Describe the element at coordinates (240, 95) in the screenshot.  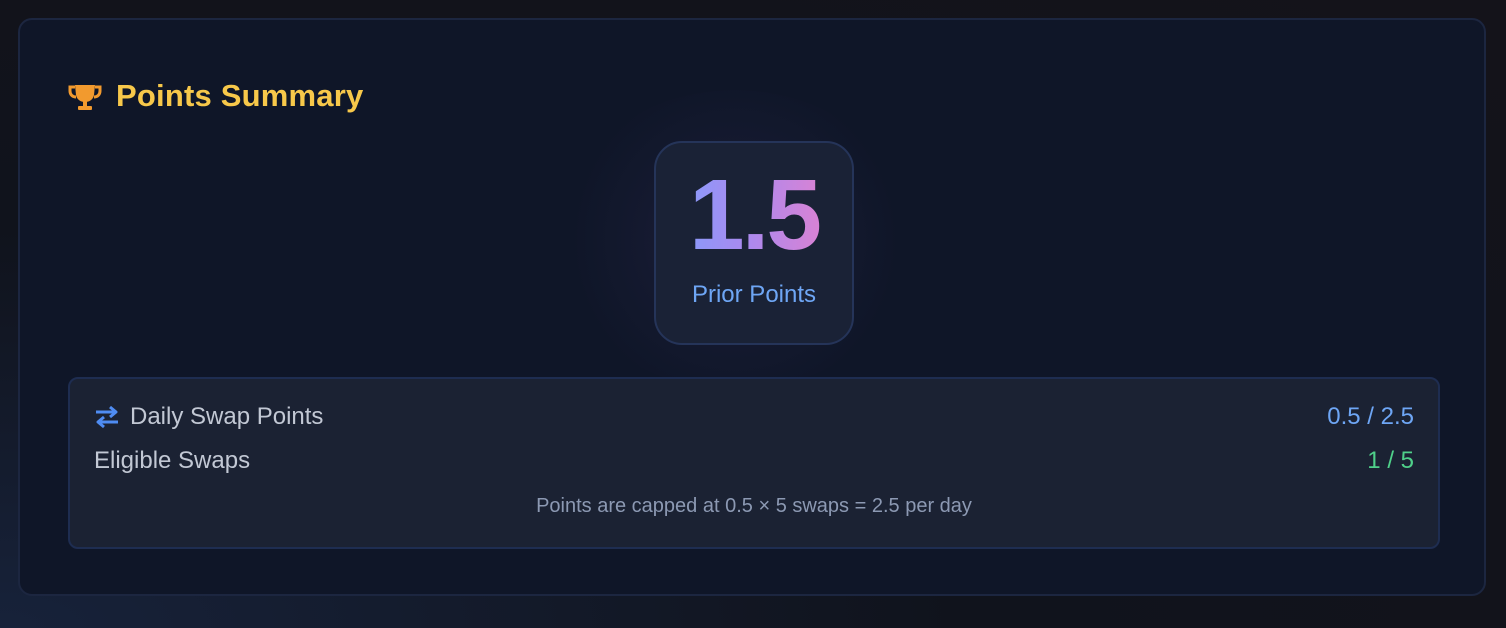
I see `card-title: Points Summary` at that location.